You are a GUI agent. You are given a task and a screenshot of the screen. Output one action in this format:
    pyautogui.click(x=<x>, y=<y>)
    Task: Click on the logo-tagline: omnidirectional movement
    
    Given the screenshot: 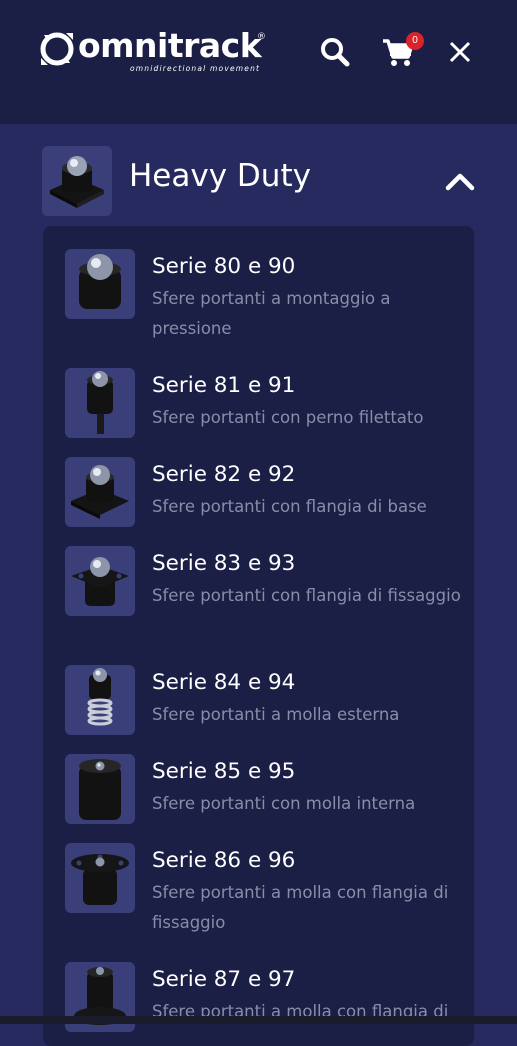 What is the action you would take?
    pyautogui.click(x=195, y=68)
    